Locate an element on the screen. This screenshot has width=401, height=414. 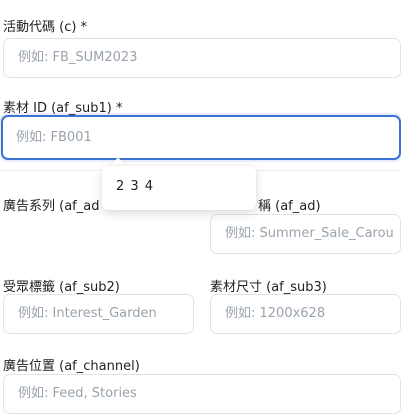
creative-id-placeholder: 例如: FB001 is located at coordinates (54, 137).